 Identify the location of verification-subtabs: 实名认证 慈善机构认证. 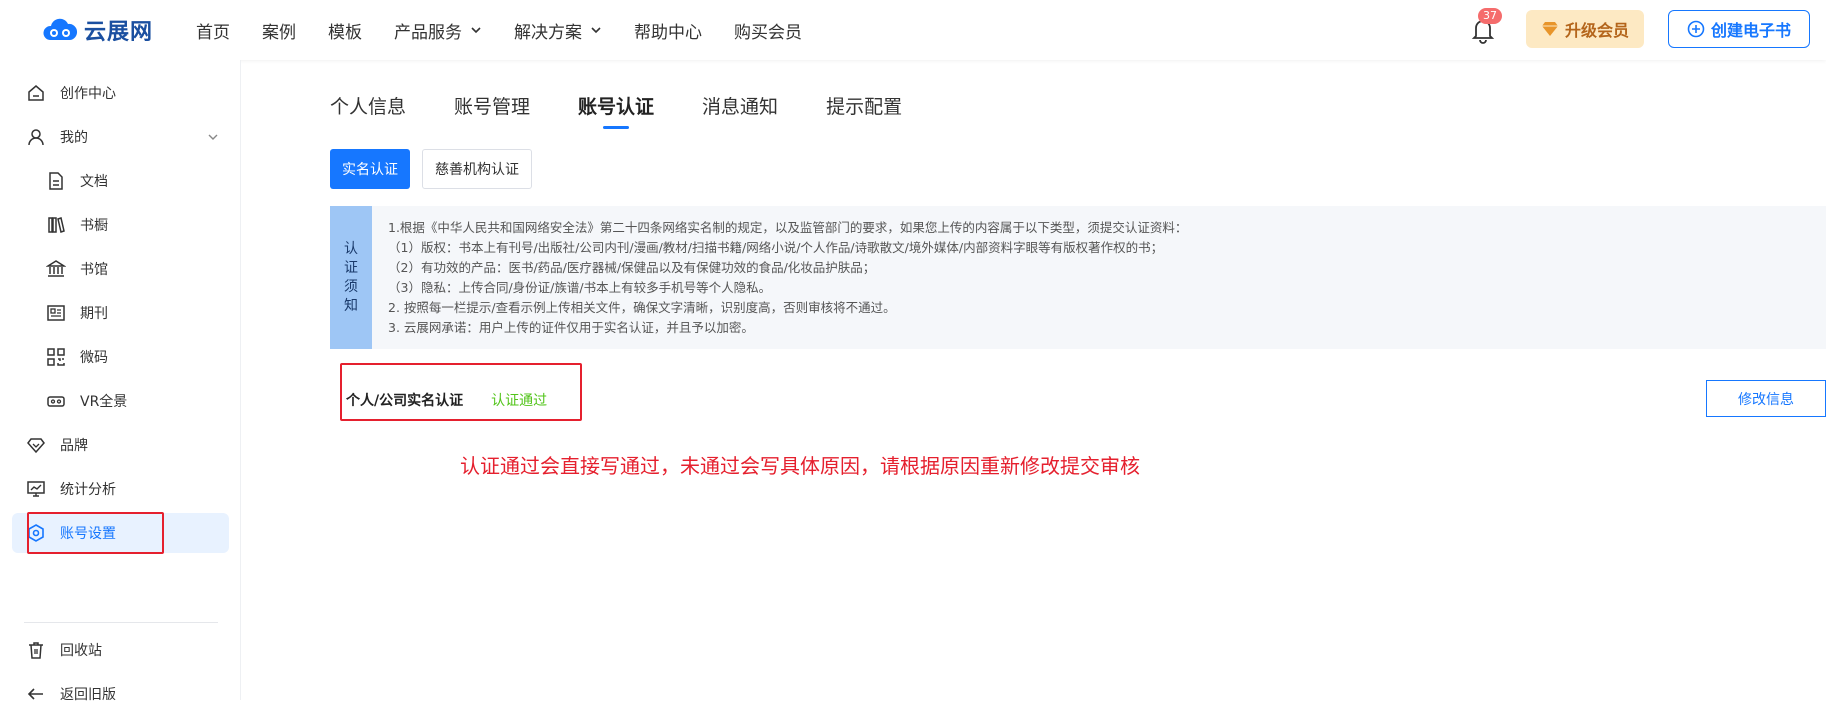
(437, 169).